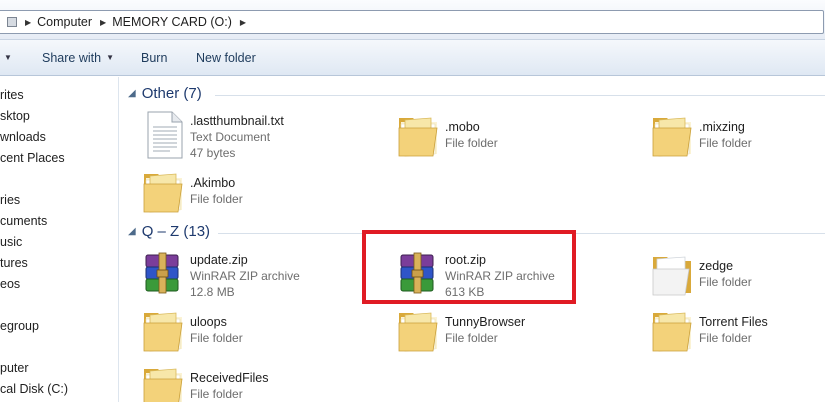 The height and width of the screenshot is (402, 825). Describe the element at coordinates (12, 22) in the screenshot. I see `drive-icon` at that location.